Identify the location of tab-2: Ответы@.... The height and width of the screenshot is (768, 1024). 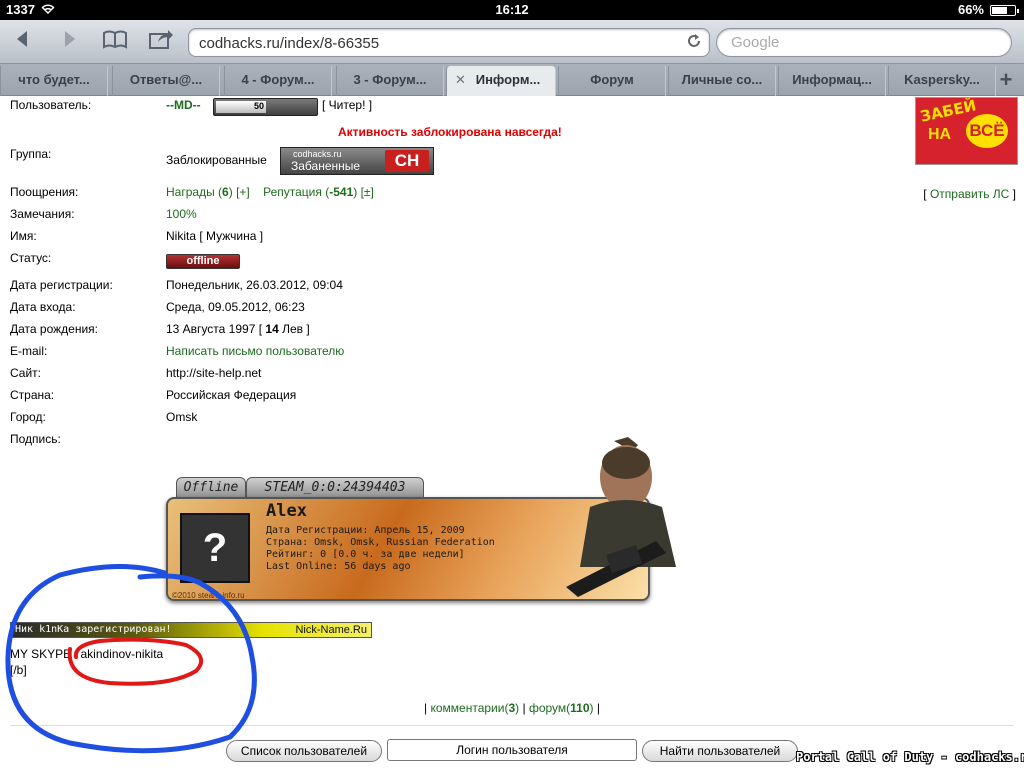
(166, 81).